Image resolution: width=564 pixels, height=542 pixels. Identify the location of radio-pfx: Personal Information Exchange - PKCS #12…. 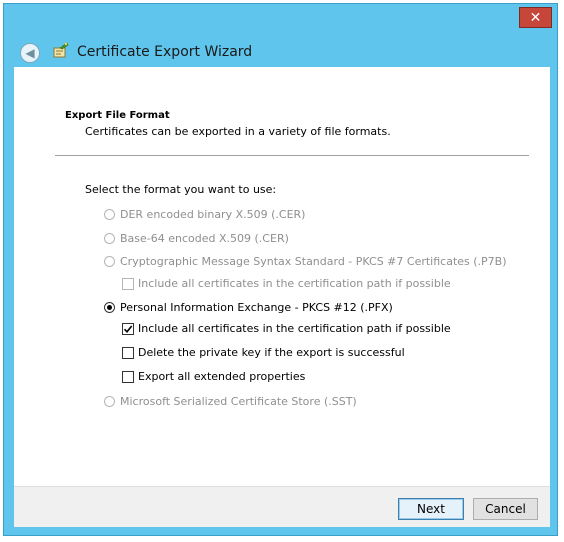
(248, 307).